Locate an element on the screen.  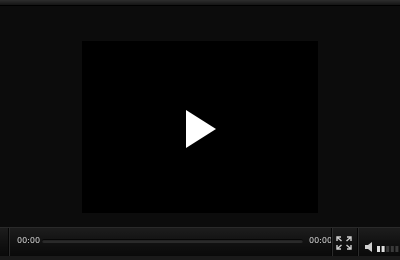
fullscreen-icon is located at coordinates (344, 243).